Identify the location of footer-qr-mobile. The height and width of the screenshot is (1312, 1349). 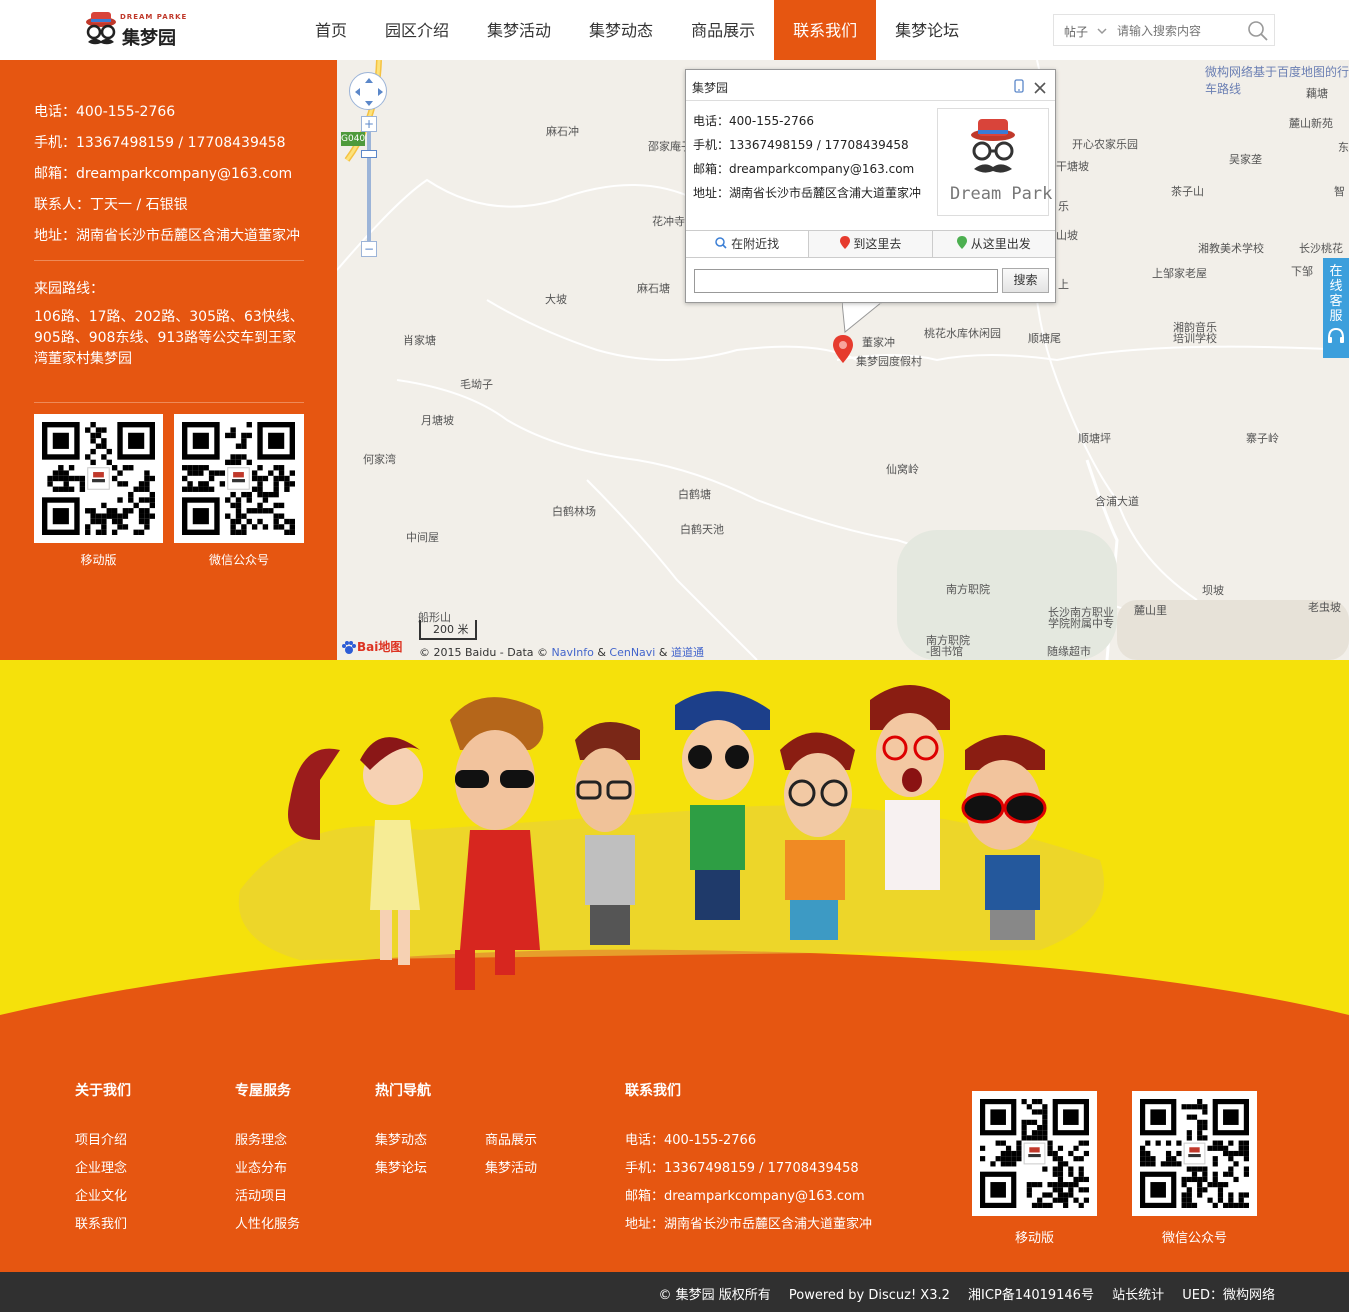
(1034, 1153).